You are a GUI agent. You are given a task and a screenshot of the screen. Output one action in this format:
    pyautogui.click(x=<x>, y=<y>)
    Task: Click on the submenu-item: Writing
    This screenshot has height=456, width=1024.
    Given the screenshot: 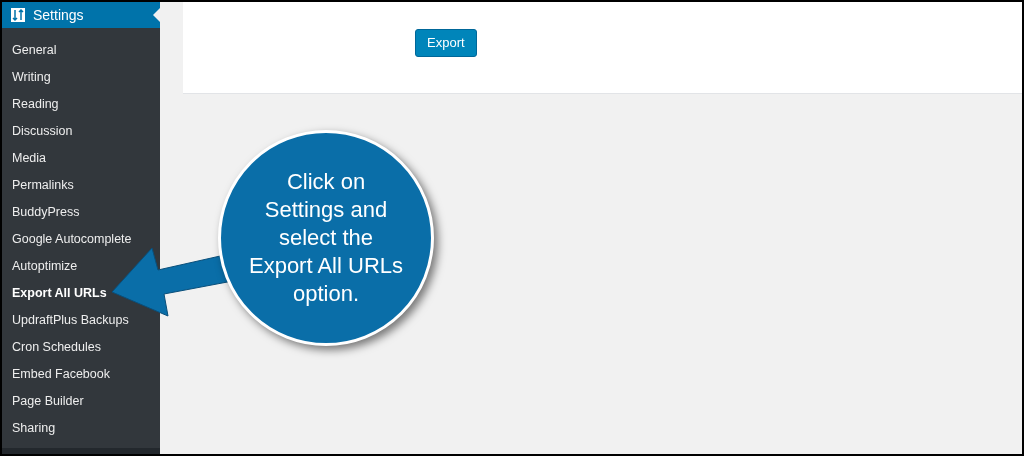 What is the action you would take?
    pyautogui.click(x=31, y=77)
    